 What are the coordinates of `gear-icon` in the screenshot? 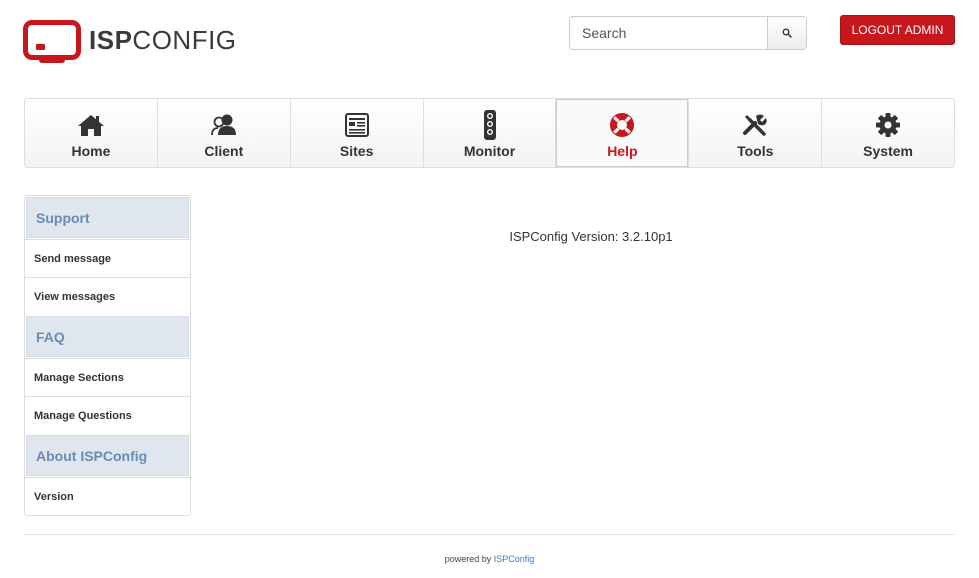 It's located at (888, 125).